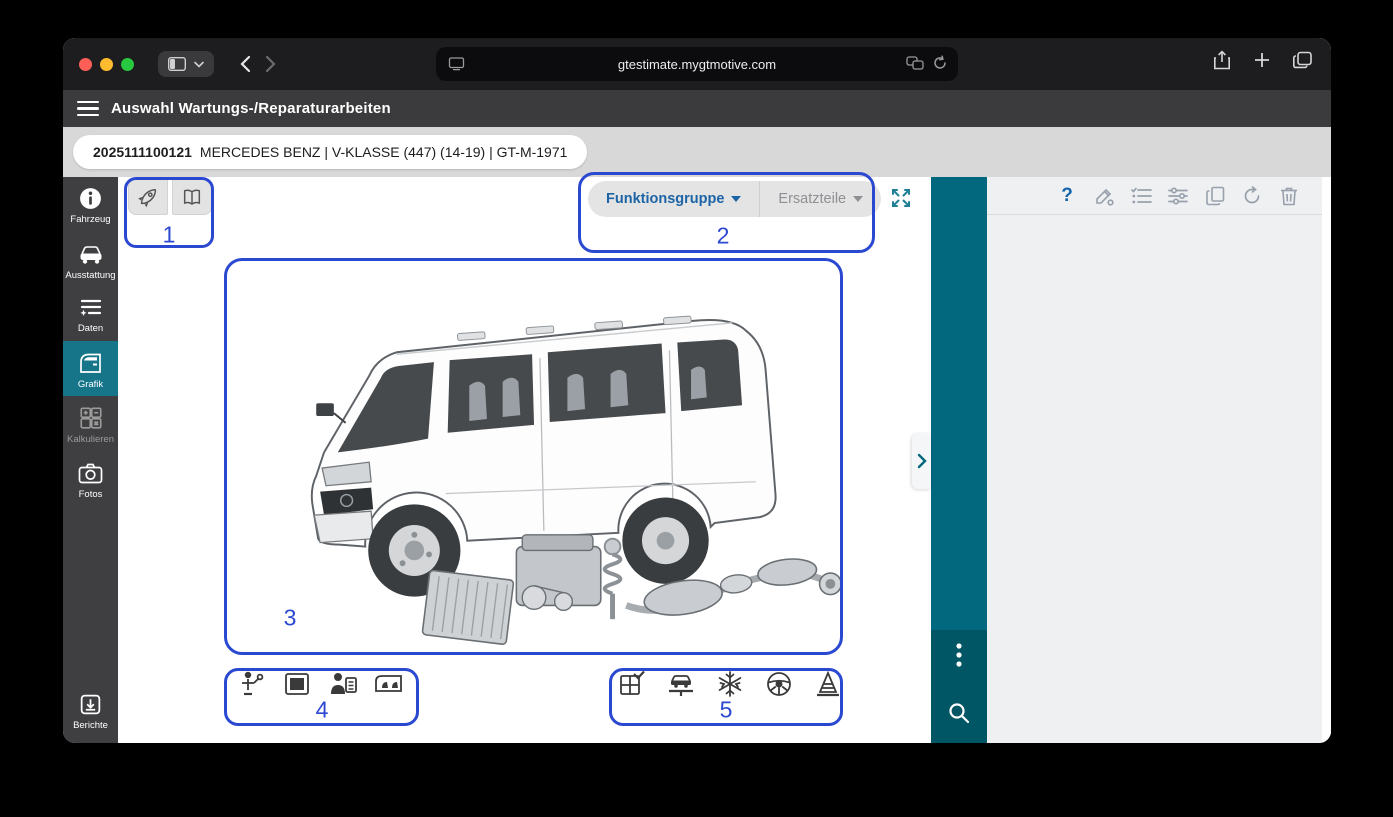 The image size is (1393, 817). Describe the element at coordinates (88, 108) in the screenshot. I see `menu-icon` at that location.